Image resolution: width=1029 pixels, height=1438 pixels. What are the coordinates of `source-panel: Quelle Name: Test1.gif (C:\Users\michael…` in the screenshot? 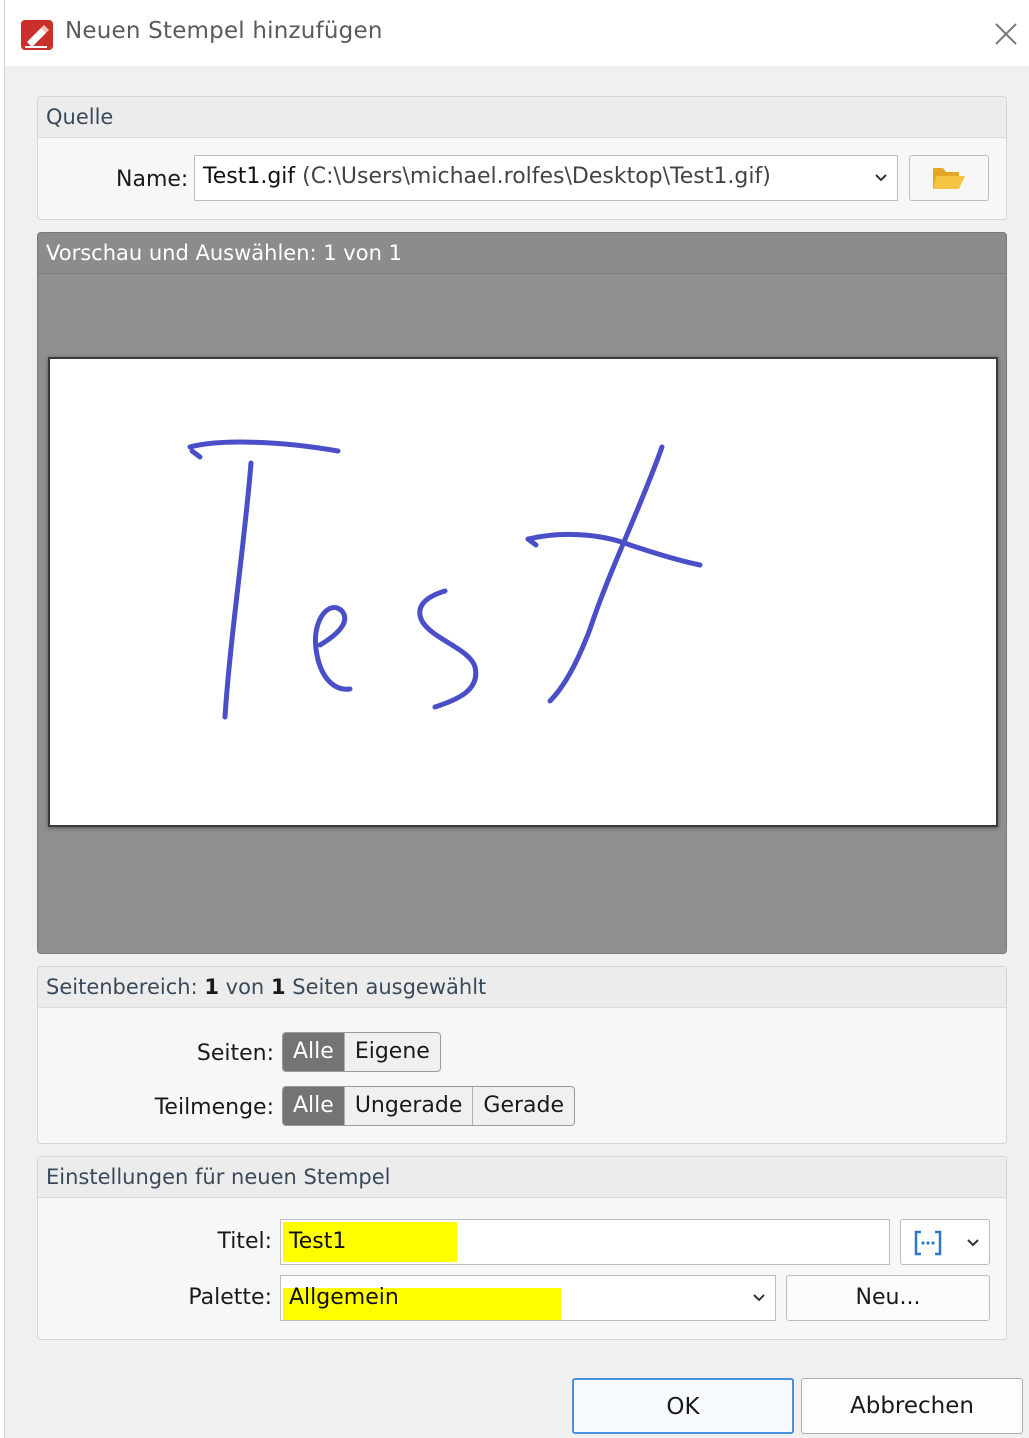 It's located at (522, 158).